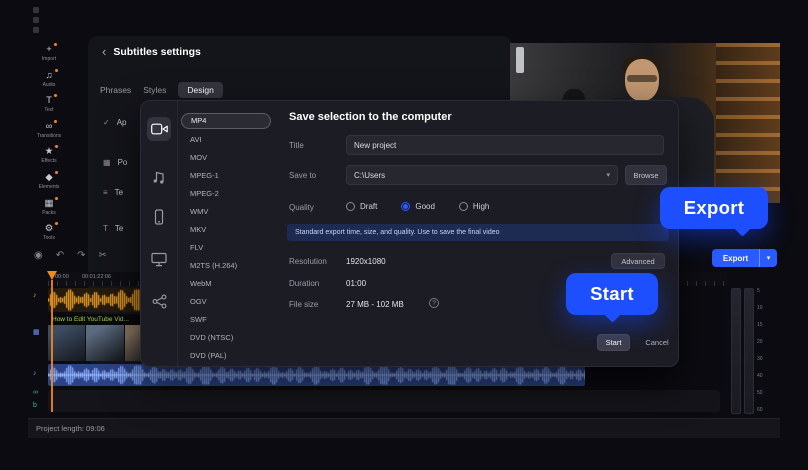 The height and width of the screenshot is (470, 808). I want to click on title-input, so click(505, 145).